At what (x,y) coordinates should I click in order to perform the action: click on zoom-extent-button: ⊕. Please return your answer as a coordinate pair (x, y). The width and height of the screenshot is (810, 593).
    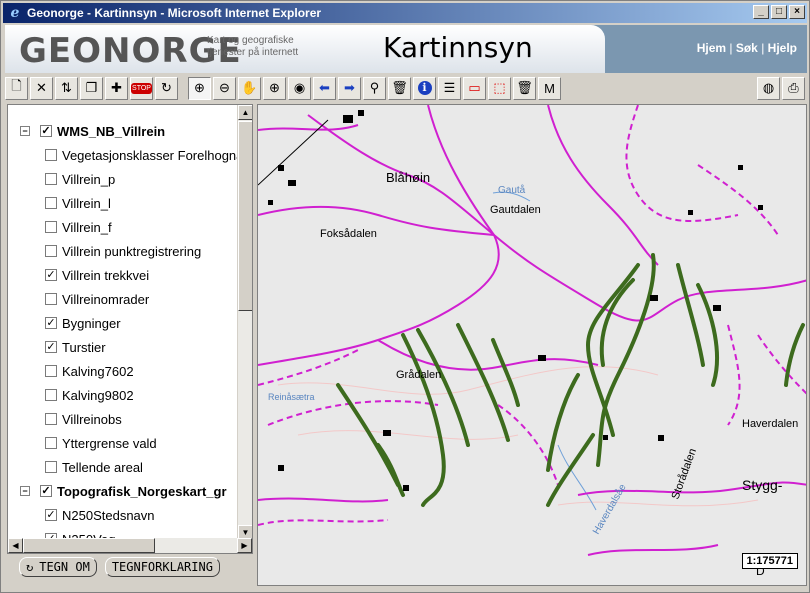
    Looking at the image, I should click on (274, 88).